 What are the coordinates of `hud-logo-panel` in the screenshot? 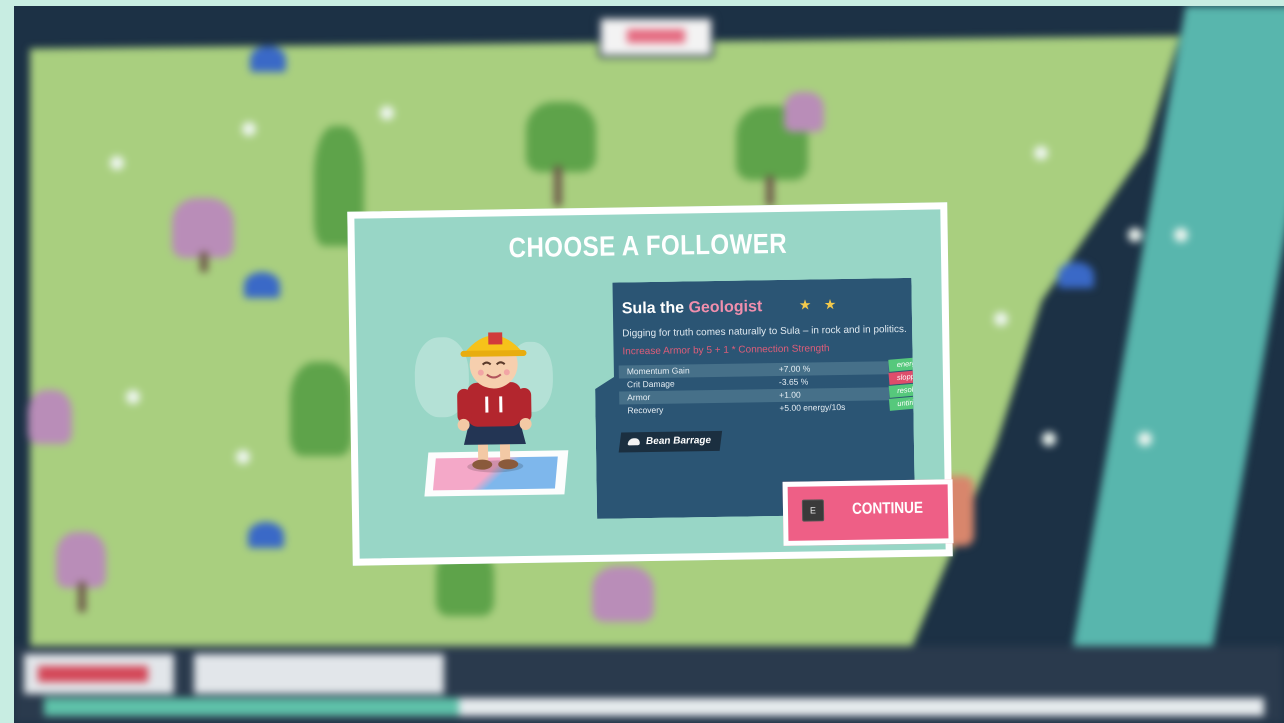 It's located at (99, 674).